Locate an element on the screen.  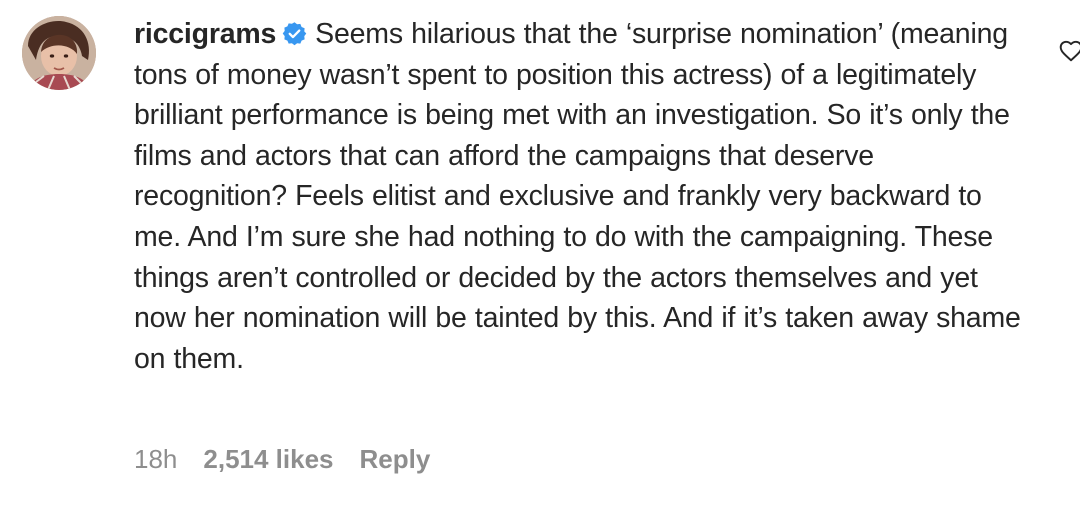
reply-button: Reply is located at coordinates (395, 459).